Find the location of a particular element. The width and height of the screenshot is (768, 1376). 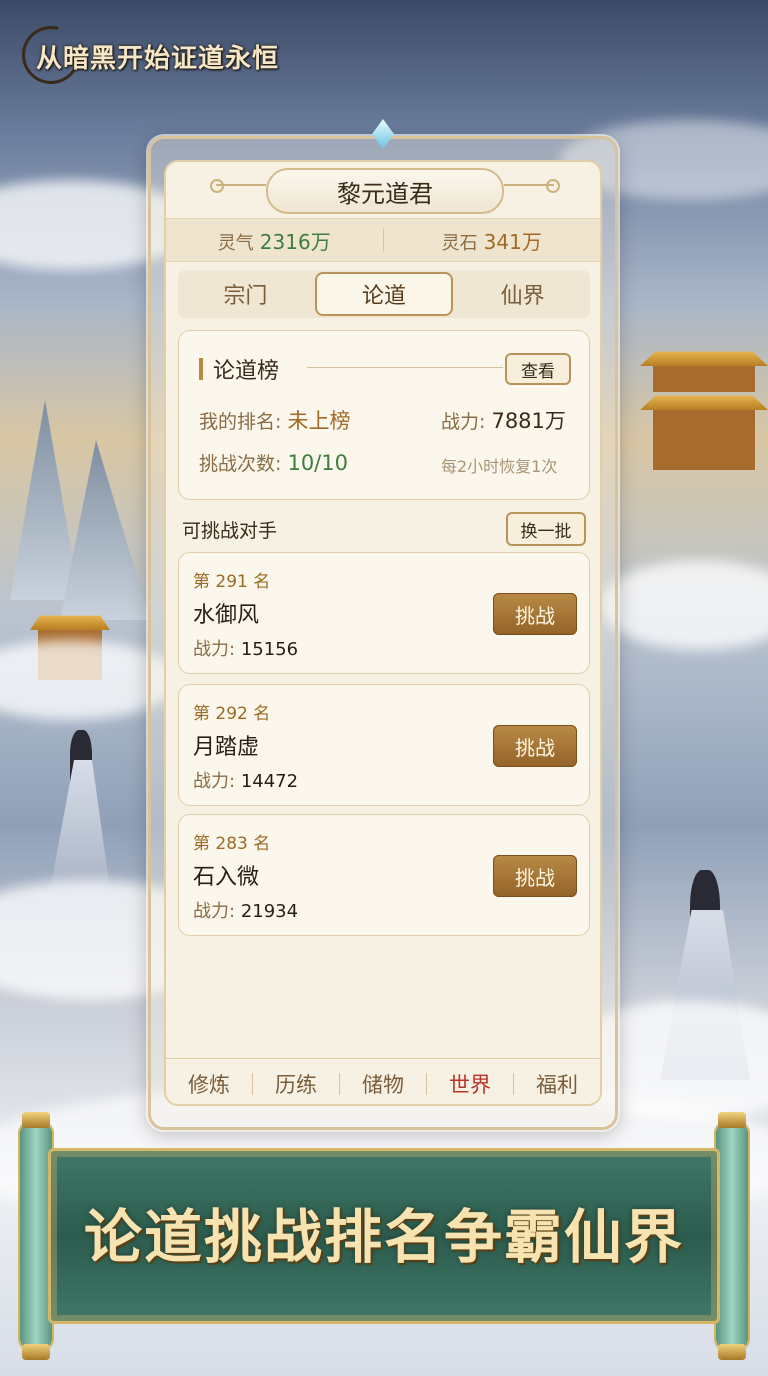

nav-welfare: 福利 is located at coordinates (557, 1084).